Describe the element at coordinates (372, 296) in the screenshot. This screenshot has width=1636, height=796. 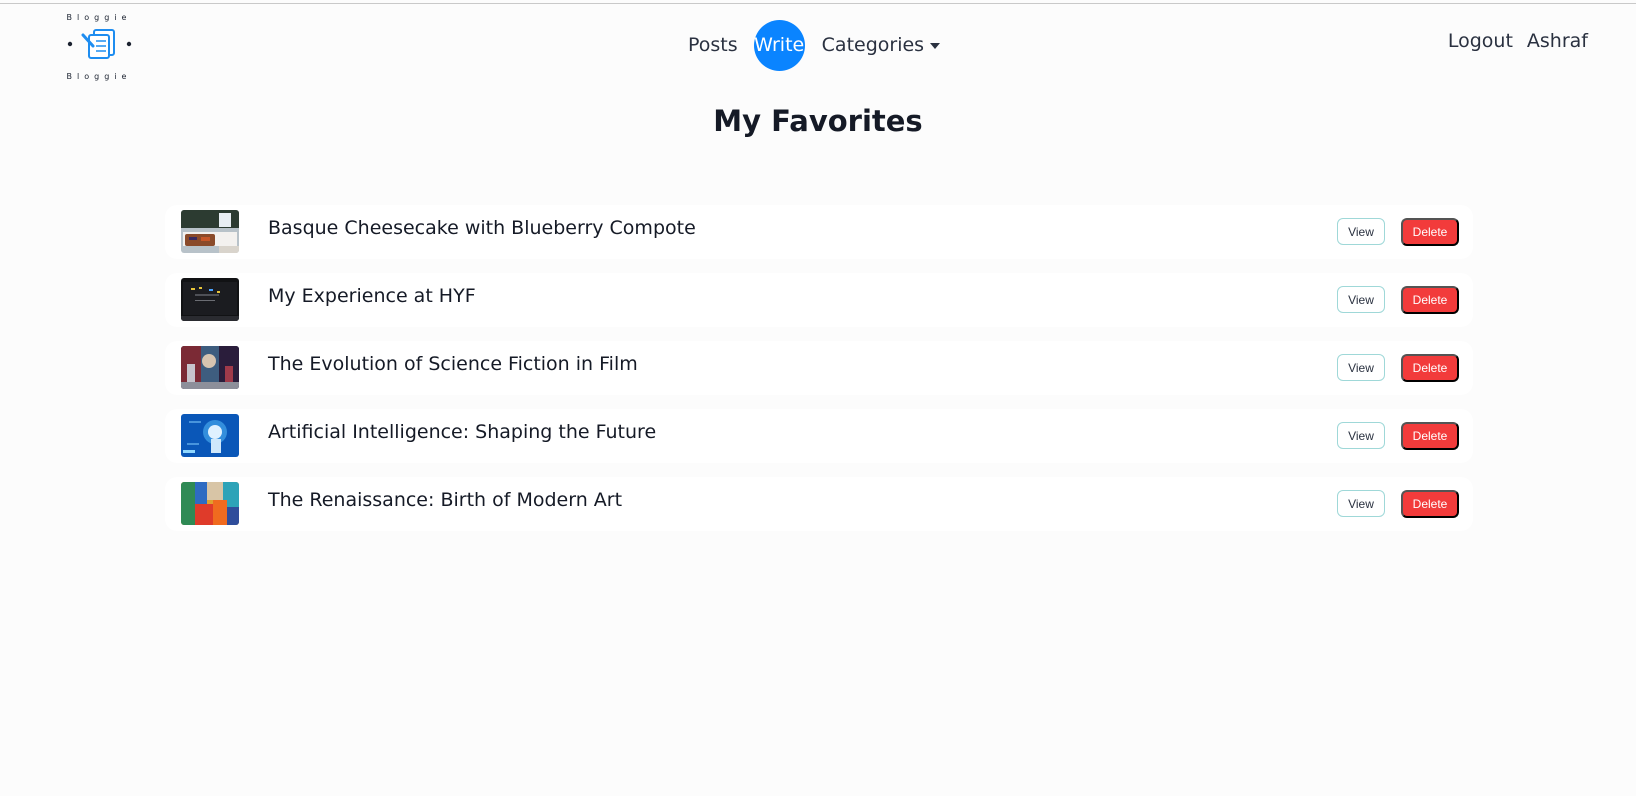
I see `favorite-title: My Experience at HYF` at that location.